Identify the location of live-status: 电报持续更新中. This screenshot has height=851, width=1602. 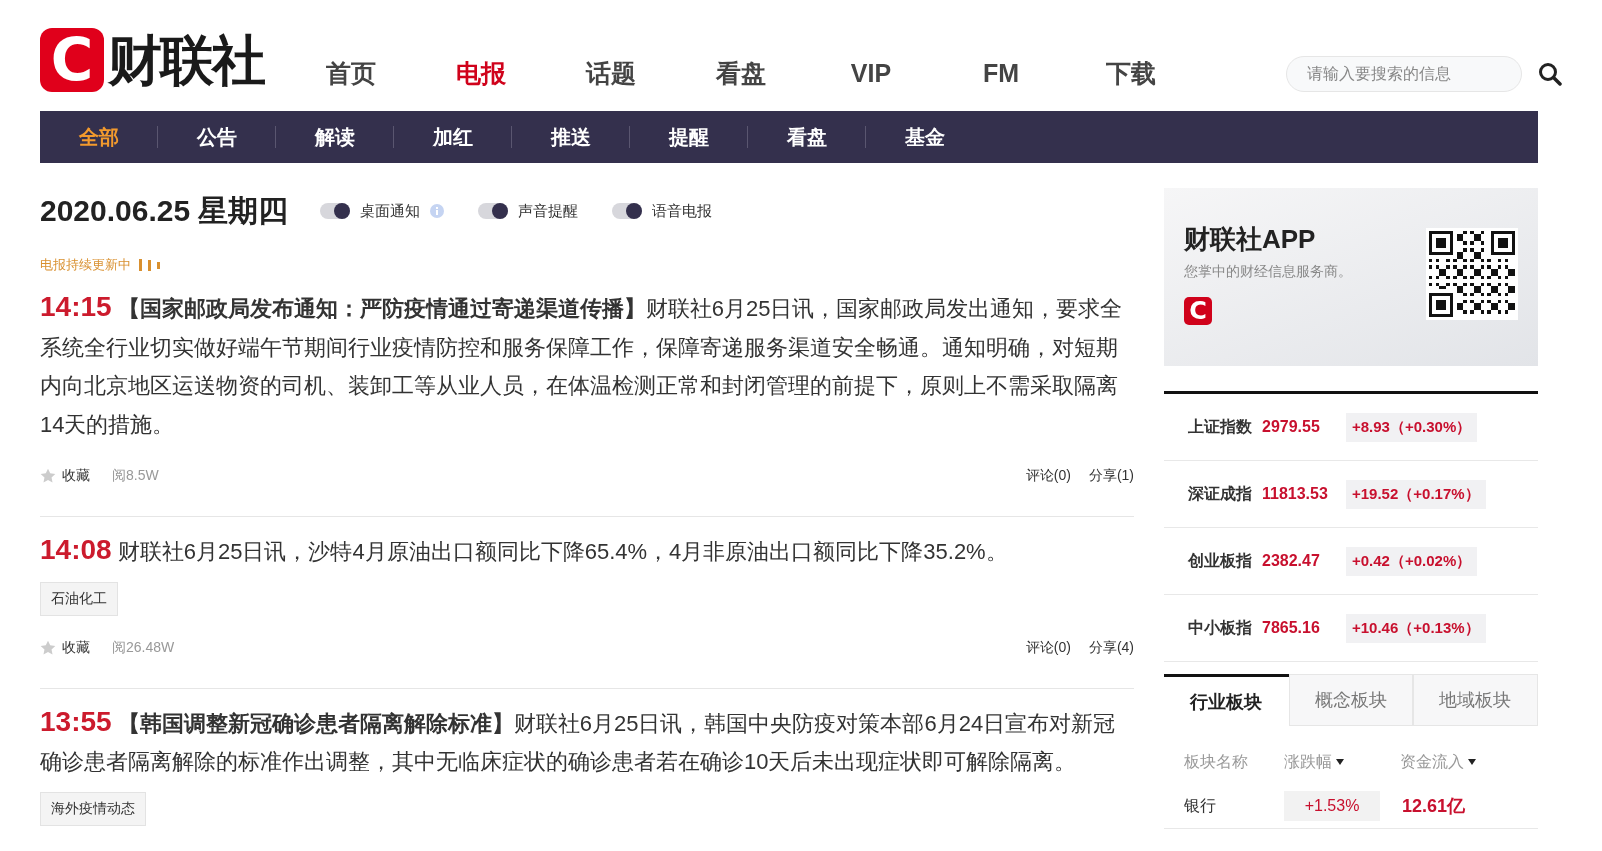
(85, 265).